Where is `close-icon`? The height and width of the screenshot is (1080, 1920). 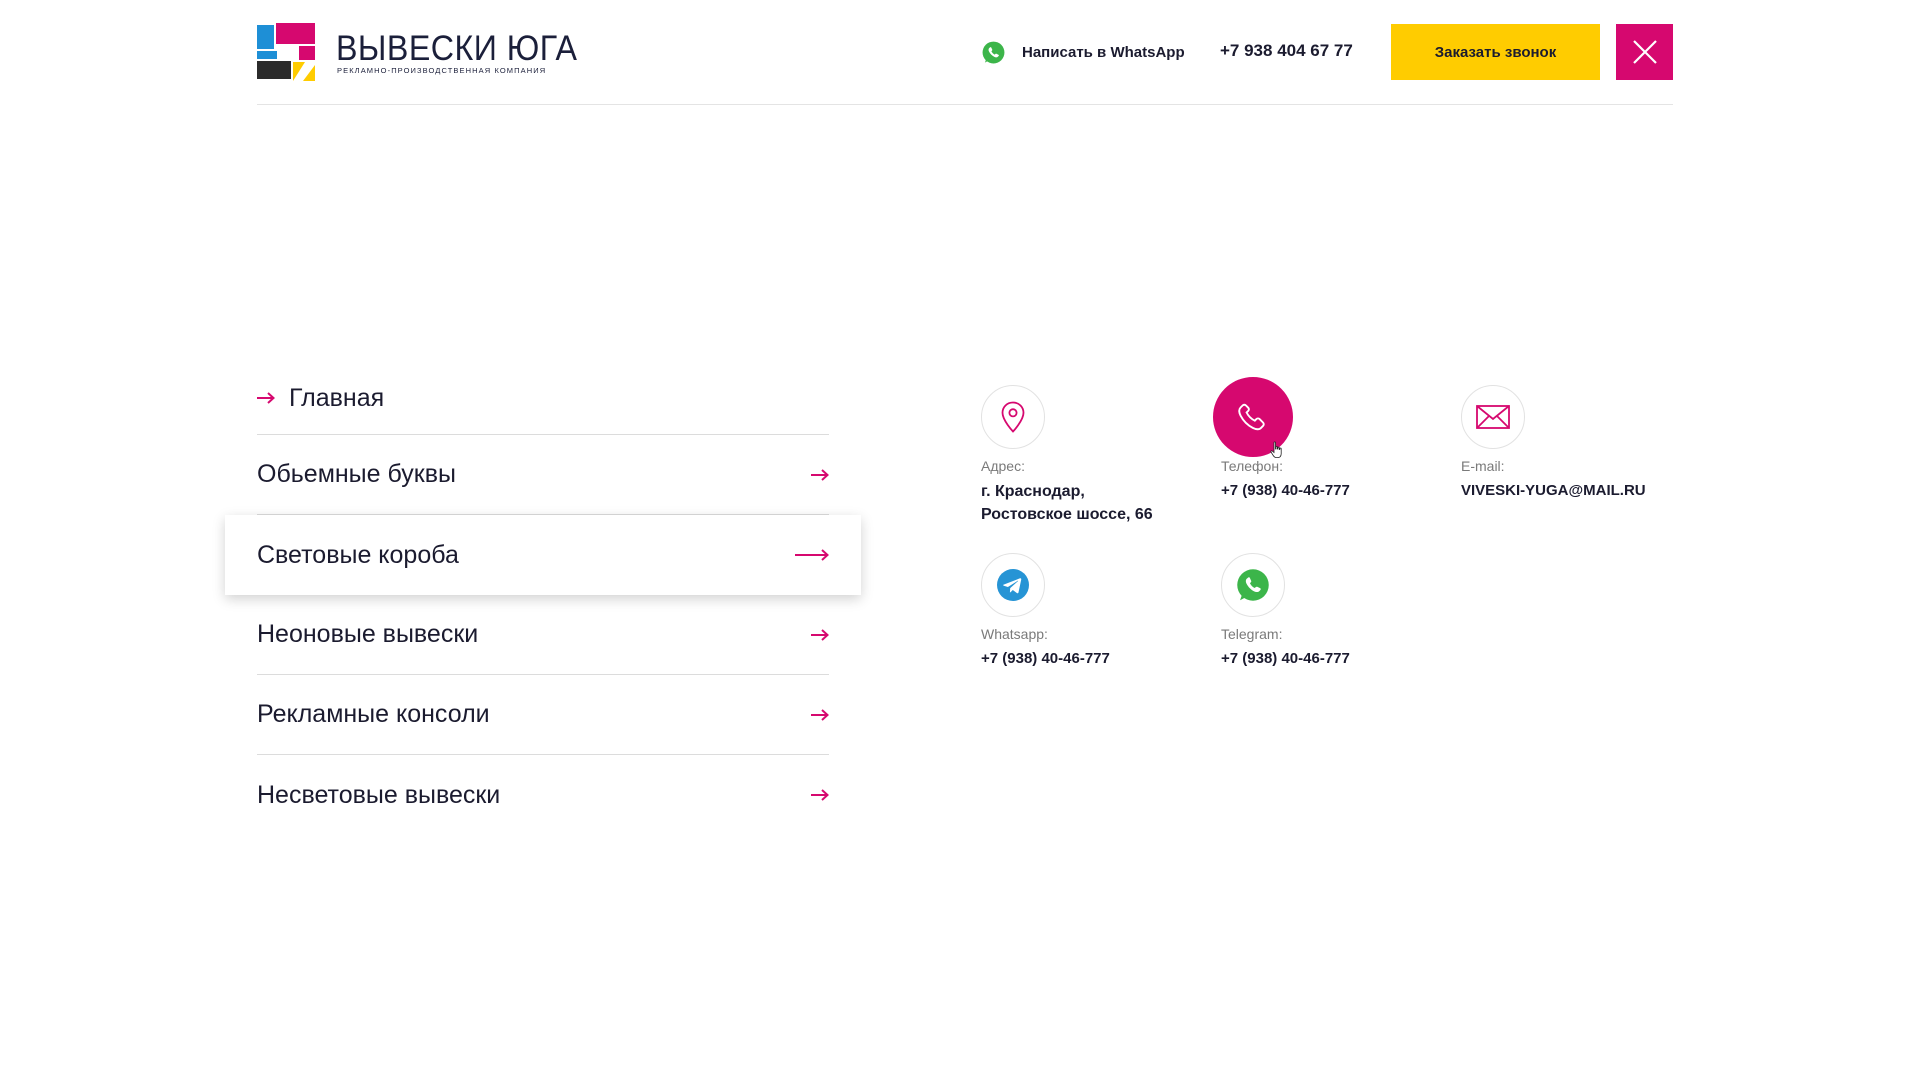
close-icon is located at coordinates (1644, 52).